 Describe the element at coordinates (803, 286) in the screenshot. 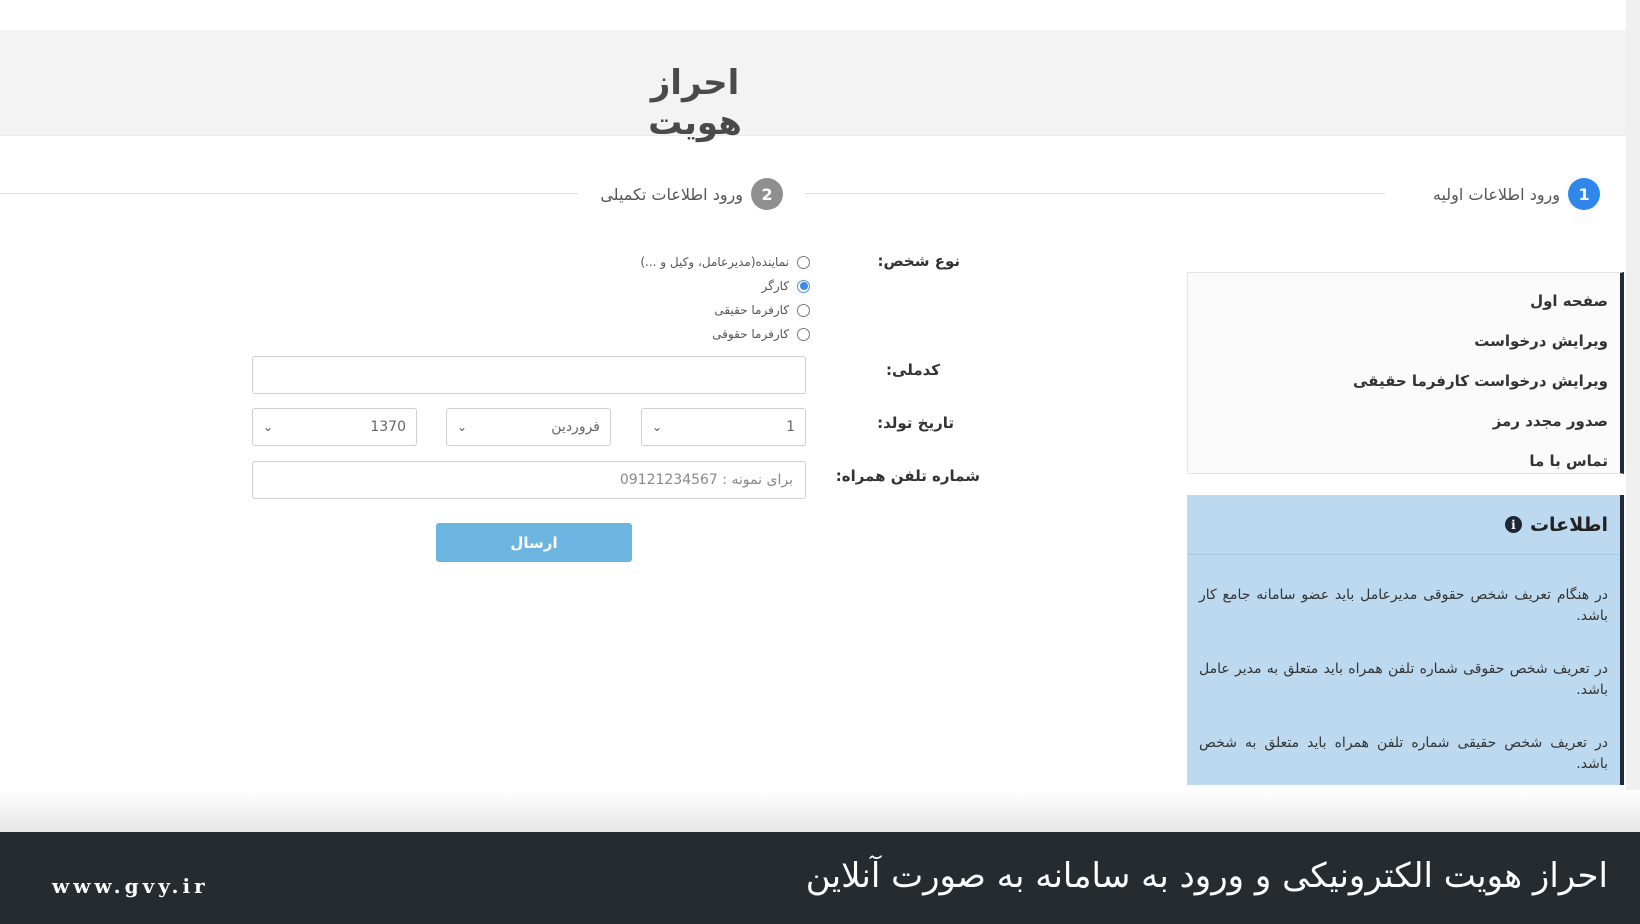

I see `radio-button-checked` at that location.